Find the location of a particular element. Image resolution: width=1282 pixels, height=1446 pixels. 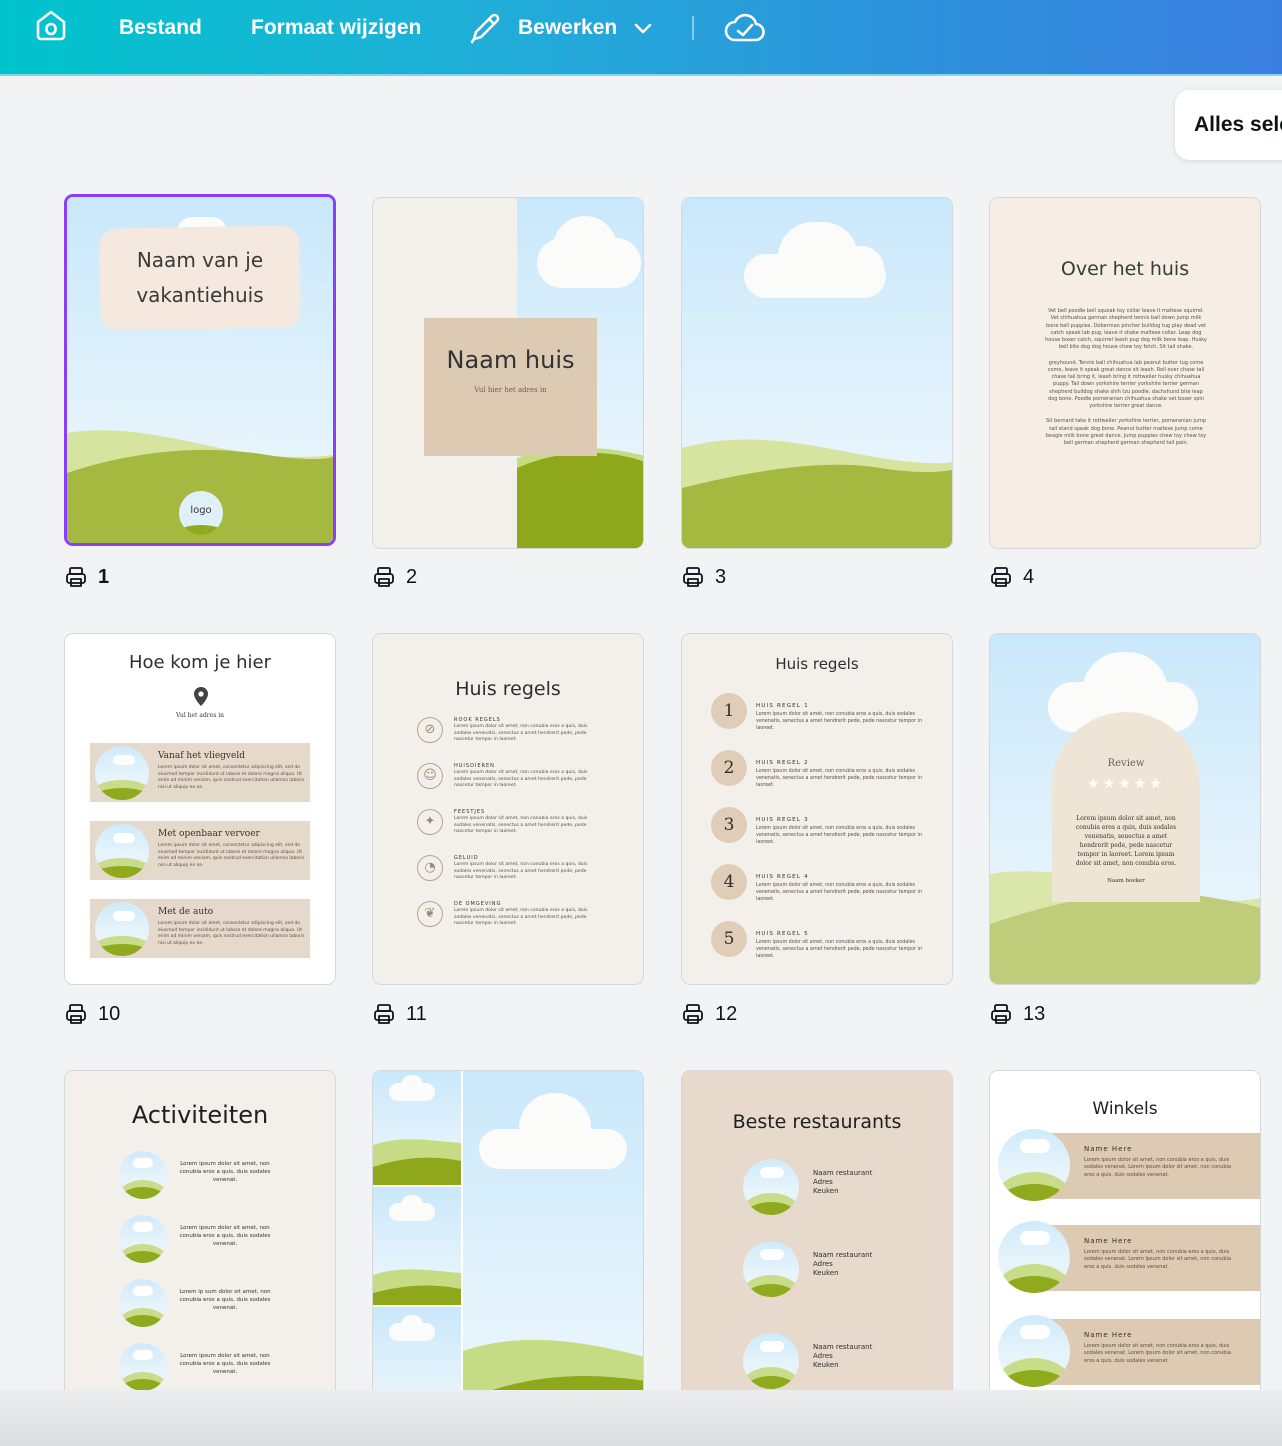

review-title: Review is located at coordinates (1126, 763).